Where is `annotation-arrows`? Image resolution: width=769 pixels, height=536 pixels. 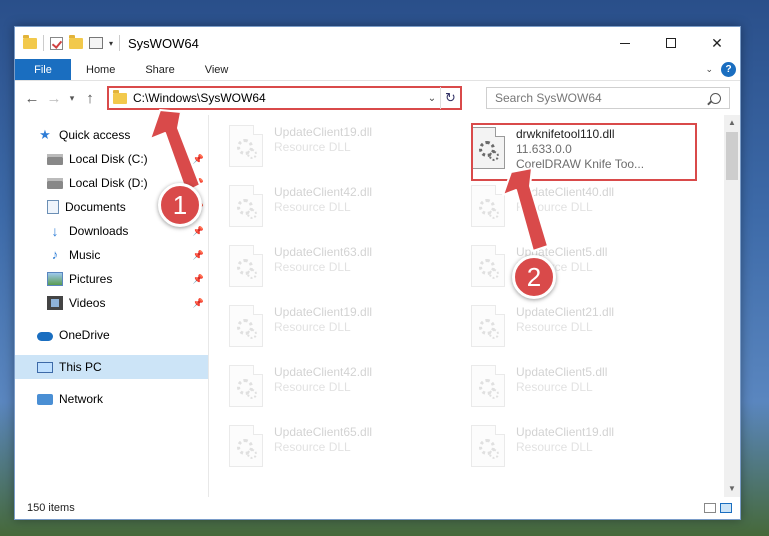
annotation-arrows is located at coordinates (349, 180).